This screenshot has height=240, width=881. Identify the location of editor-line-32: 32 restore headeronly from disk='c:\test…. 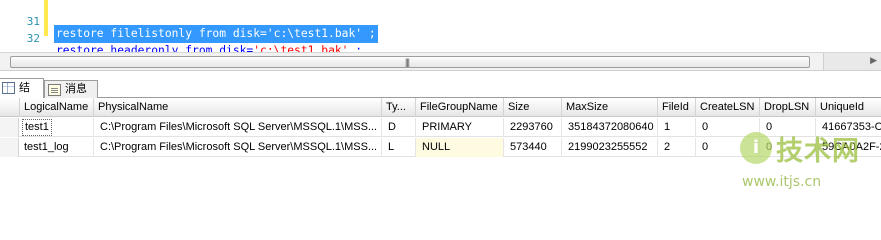
(440, 35).